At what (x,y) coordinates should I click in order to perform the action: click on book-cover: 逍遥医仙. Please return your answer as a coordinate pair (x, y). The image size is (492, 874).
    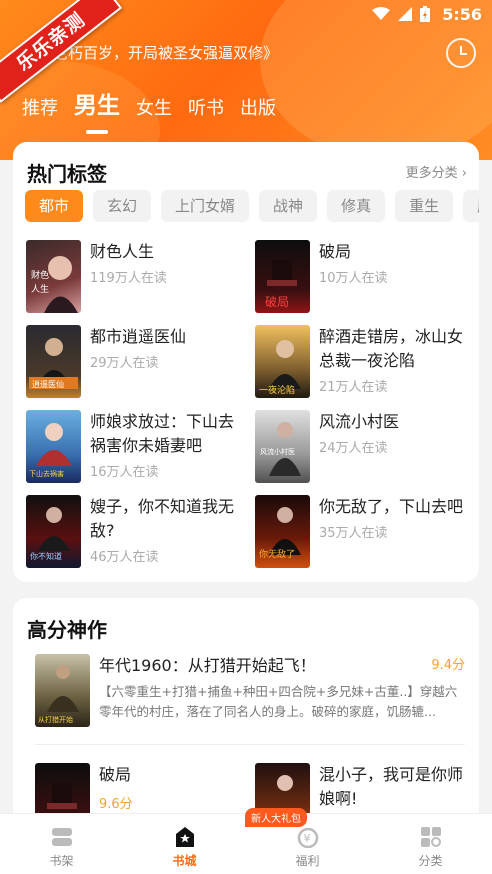
    Looking at the image, I should click on (53, 361).